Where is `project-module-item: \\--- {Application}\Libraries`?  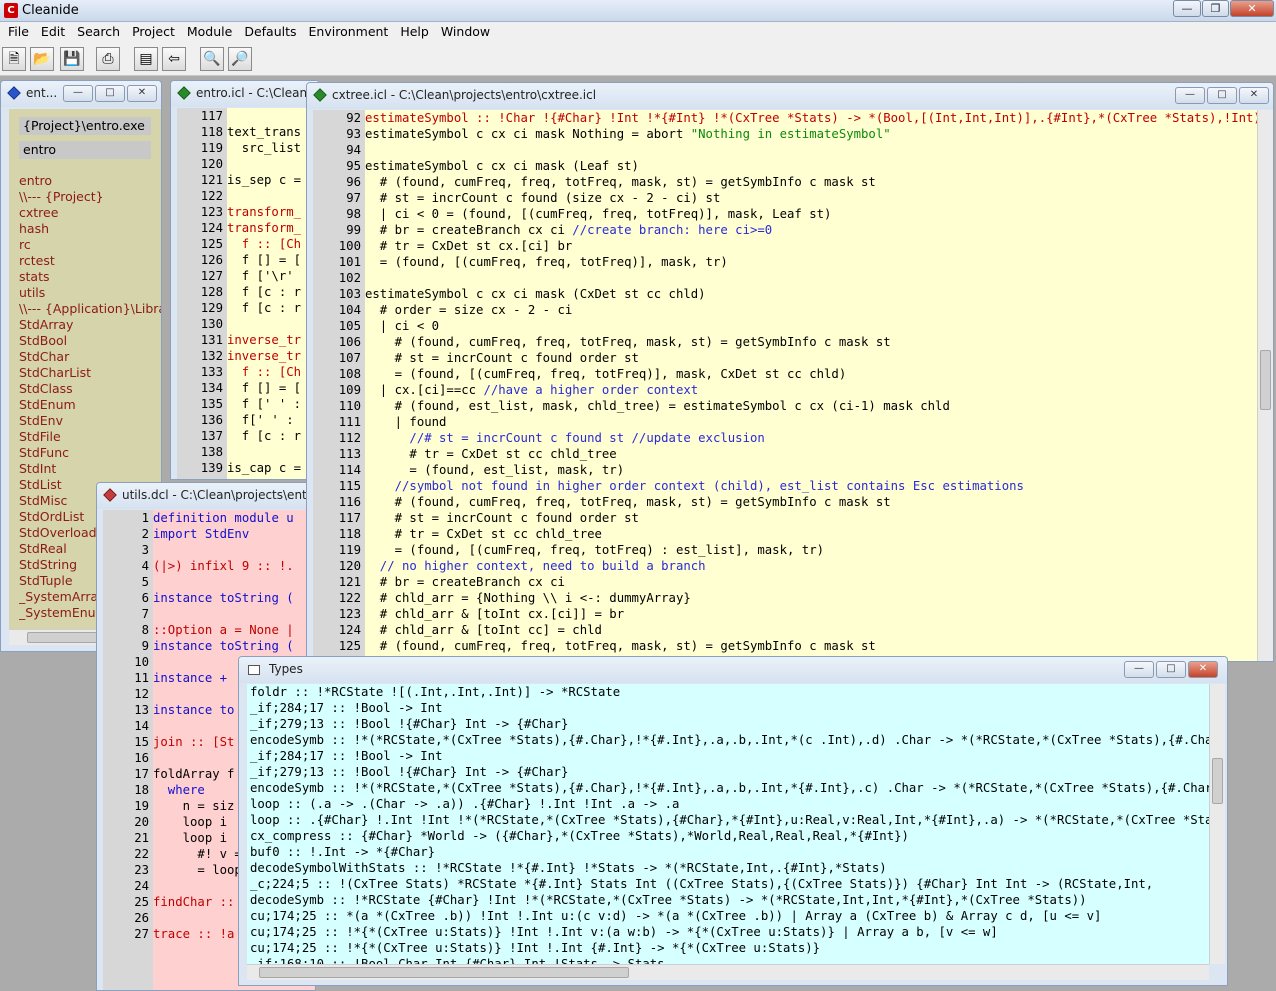 project-module-item: \\--- {Application}\Libraries is located at coordinates (90, 309).